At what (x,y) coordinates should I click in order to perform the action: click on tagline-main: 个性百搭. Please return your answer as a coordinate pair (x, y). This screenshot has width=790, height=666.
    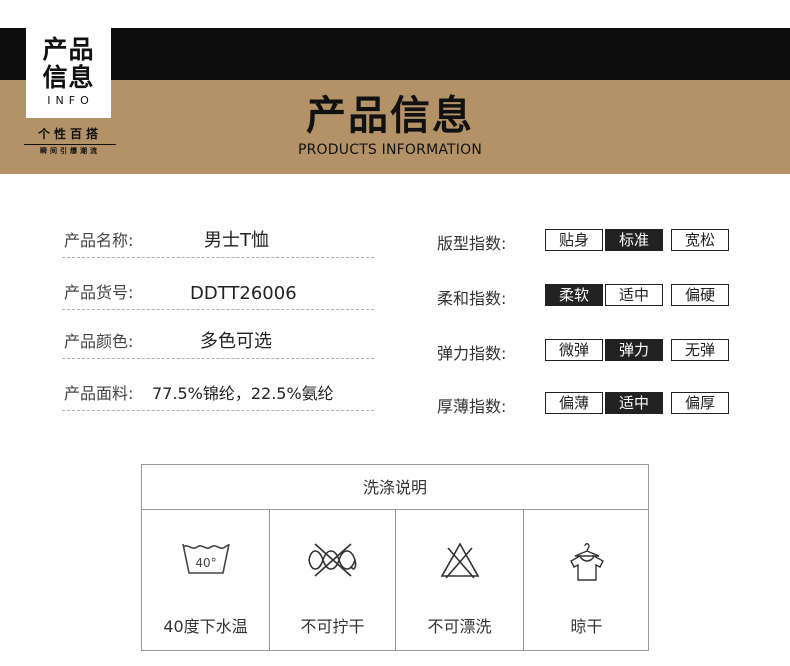
    Looking at the image, I should click on (69, 134).